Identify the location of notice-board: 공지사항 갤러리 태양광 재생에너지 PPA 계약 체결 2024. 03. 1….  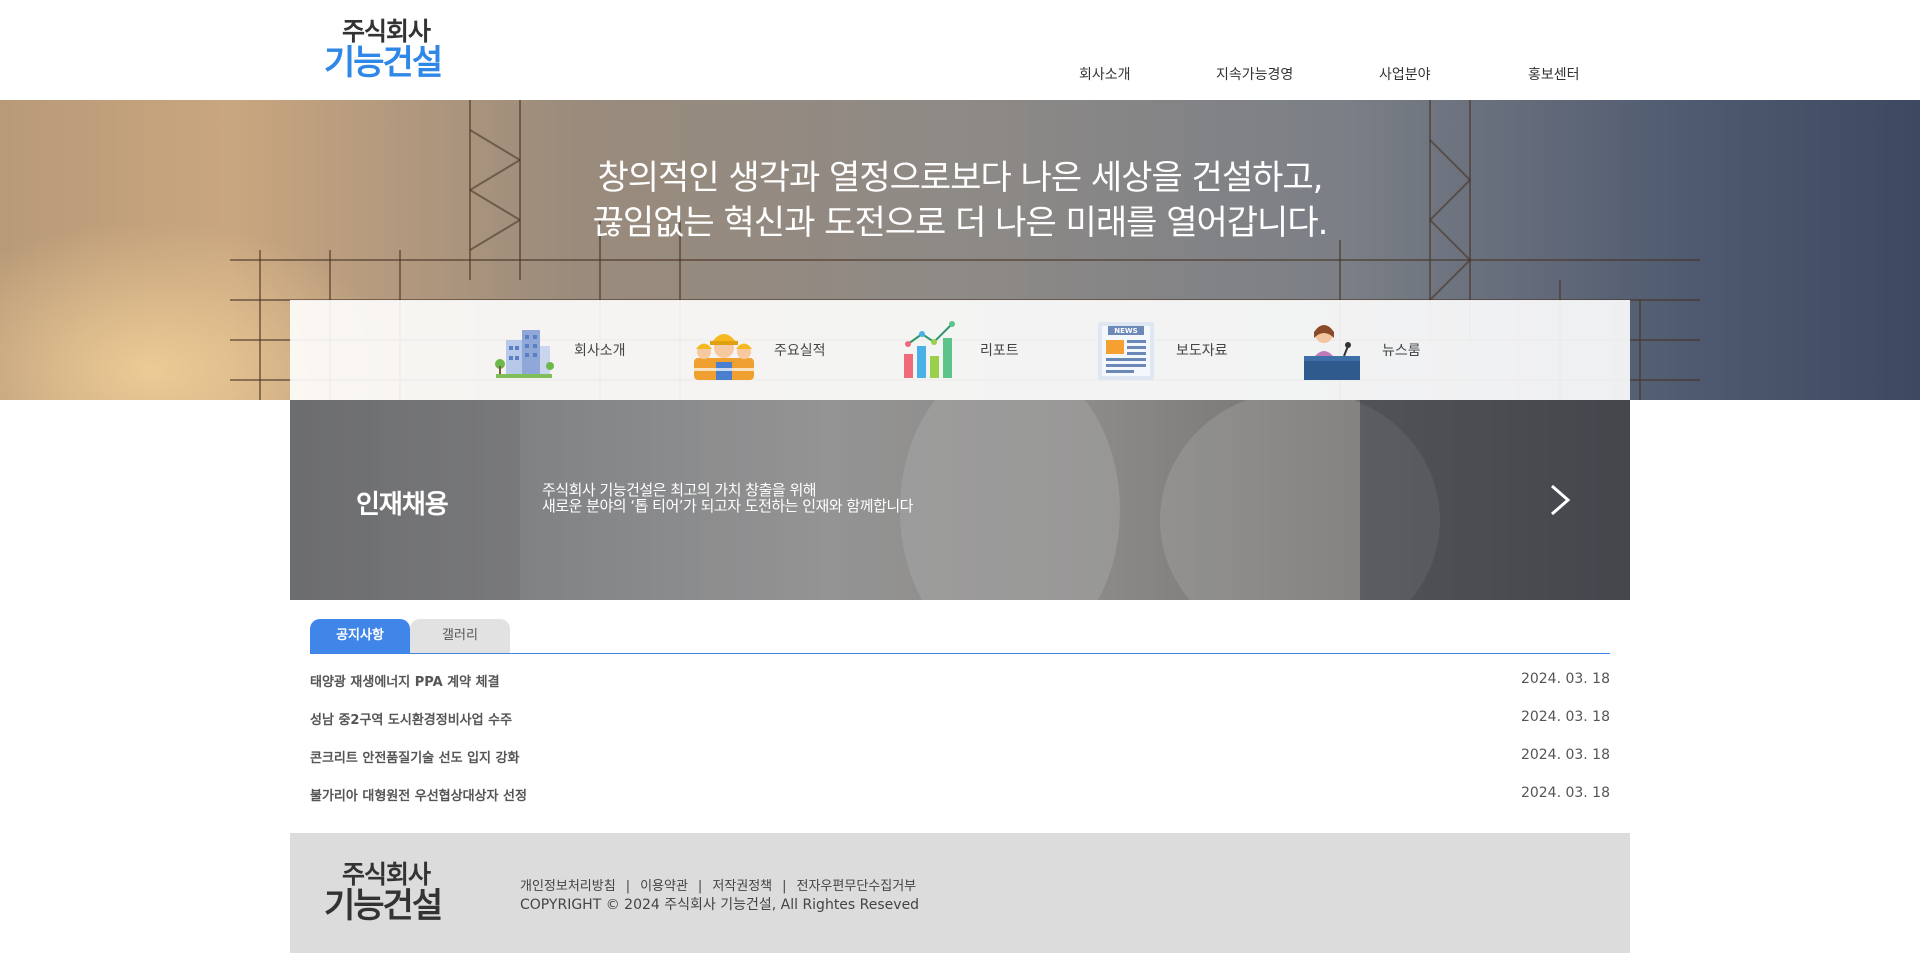
(960, 711).